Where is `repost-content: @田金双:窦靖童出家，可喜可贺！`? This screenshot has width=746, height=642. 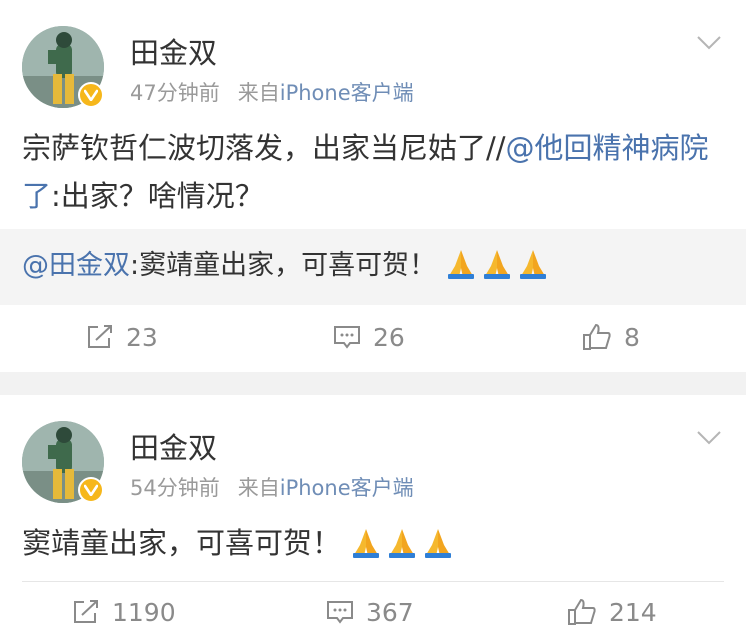
repost-content: @田金双:窦靖童出家，可喜可贺！ is located at coordinates (287, 262).